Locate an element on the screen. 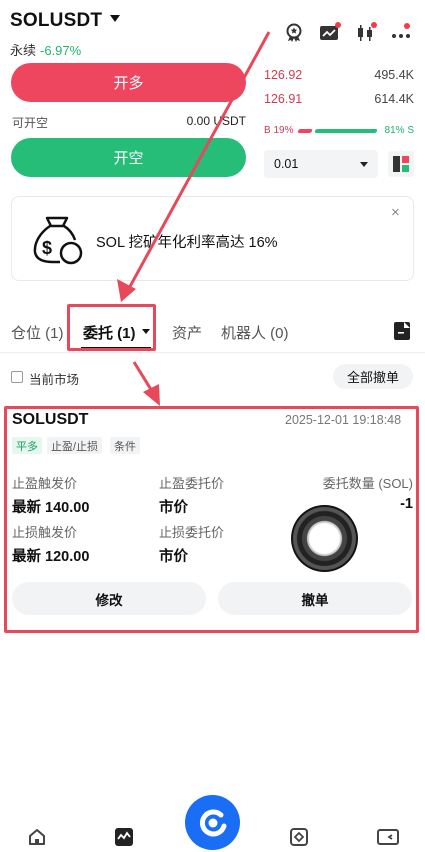 The image size is (425, 852). market-icon is located at coordinates (124, 839).